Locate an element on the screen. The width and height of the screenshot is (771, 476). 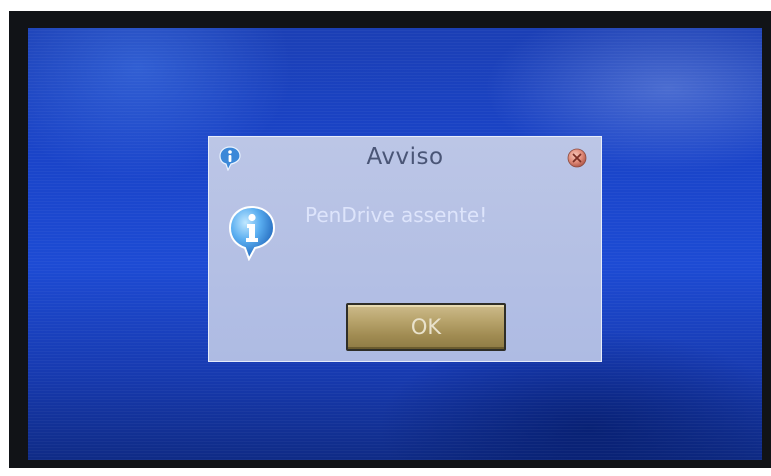
close-icon is located at coordinates (577, 158).